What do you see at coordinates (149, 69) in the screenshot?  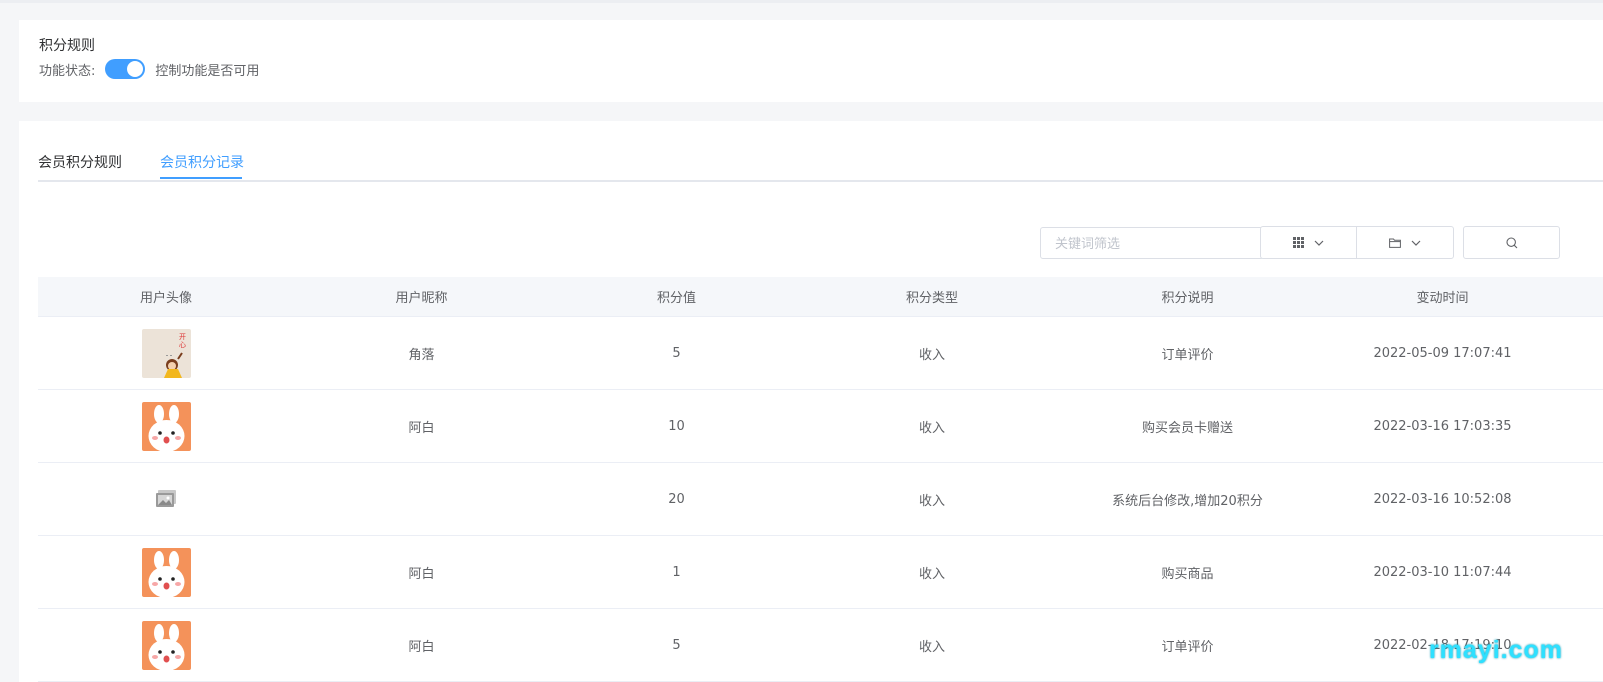 I see `status-row: 功能状态: 控制功能是否可用` at bounding box center [149, 69].